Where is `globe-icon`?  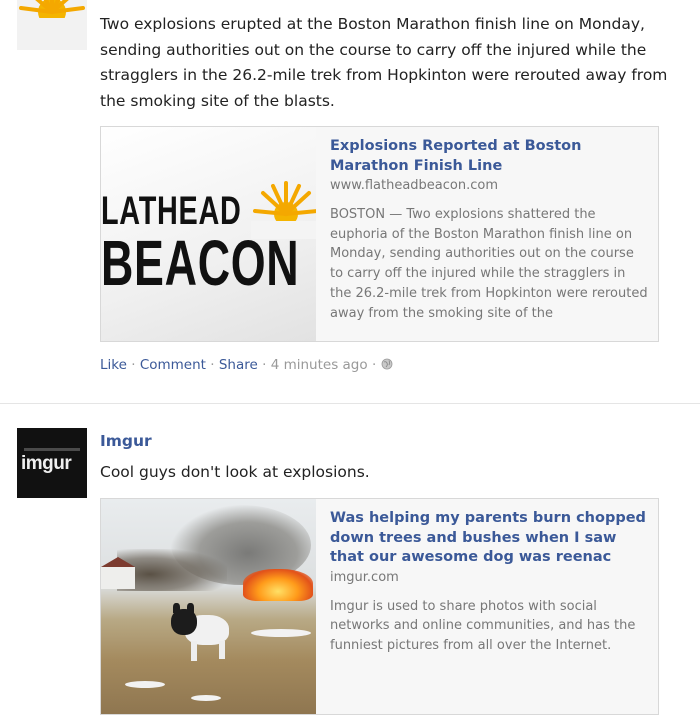
globe-icon is located at coordinates (387, 364).